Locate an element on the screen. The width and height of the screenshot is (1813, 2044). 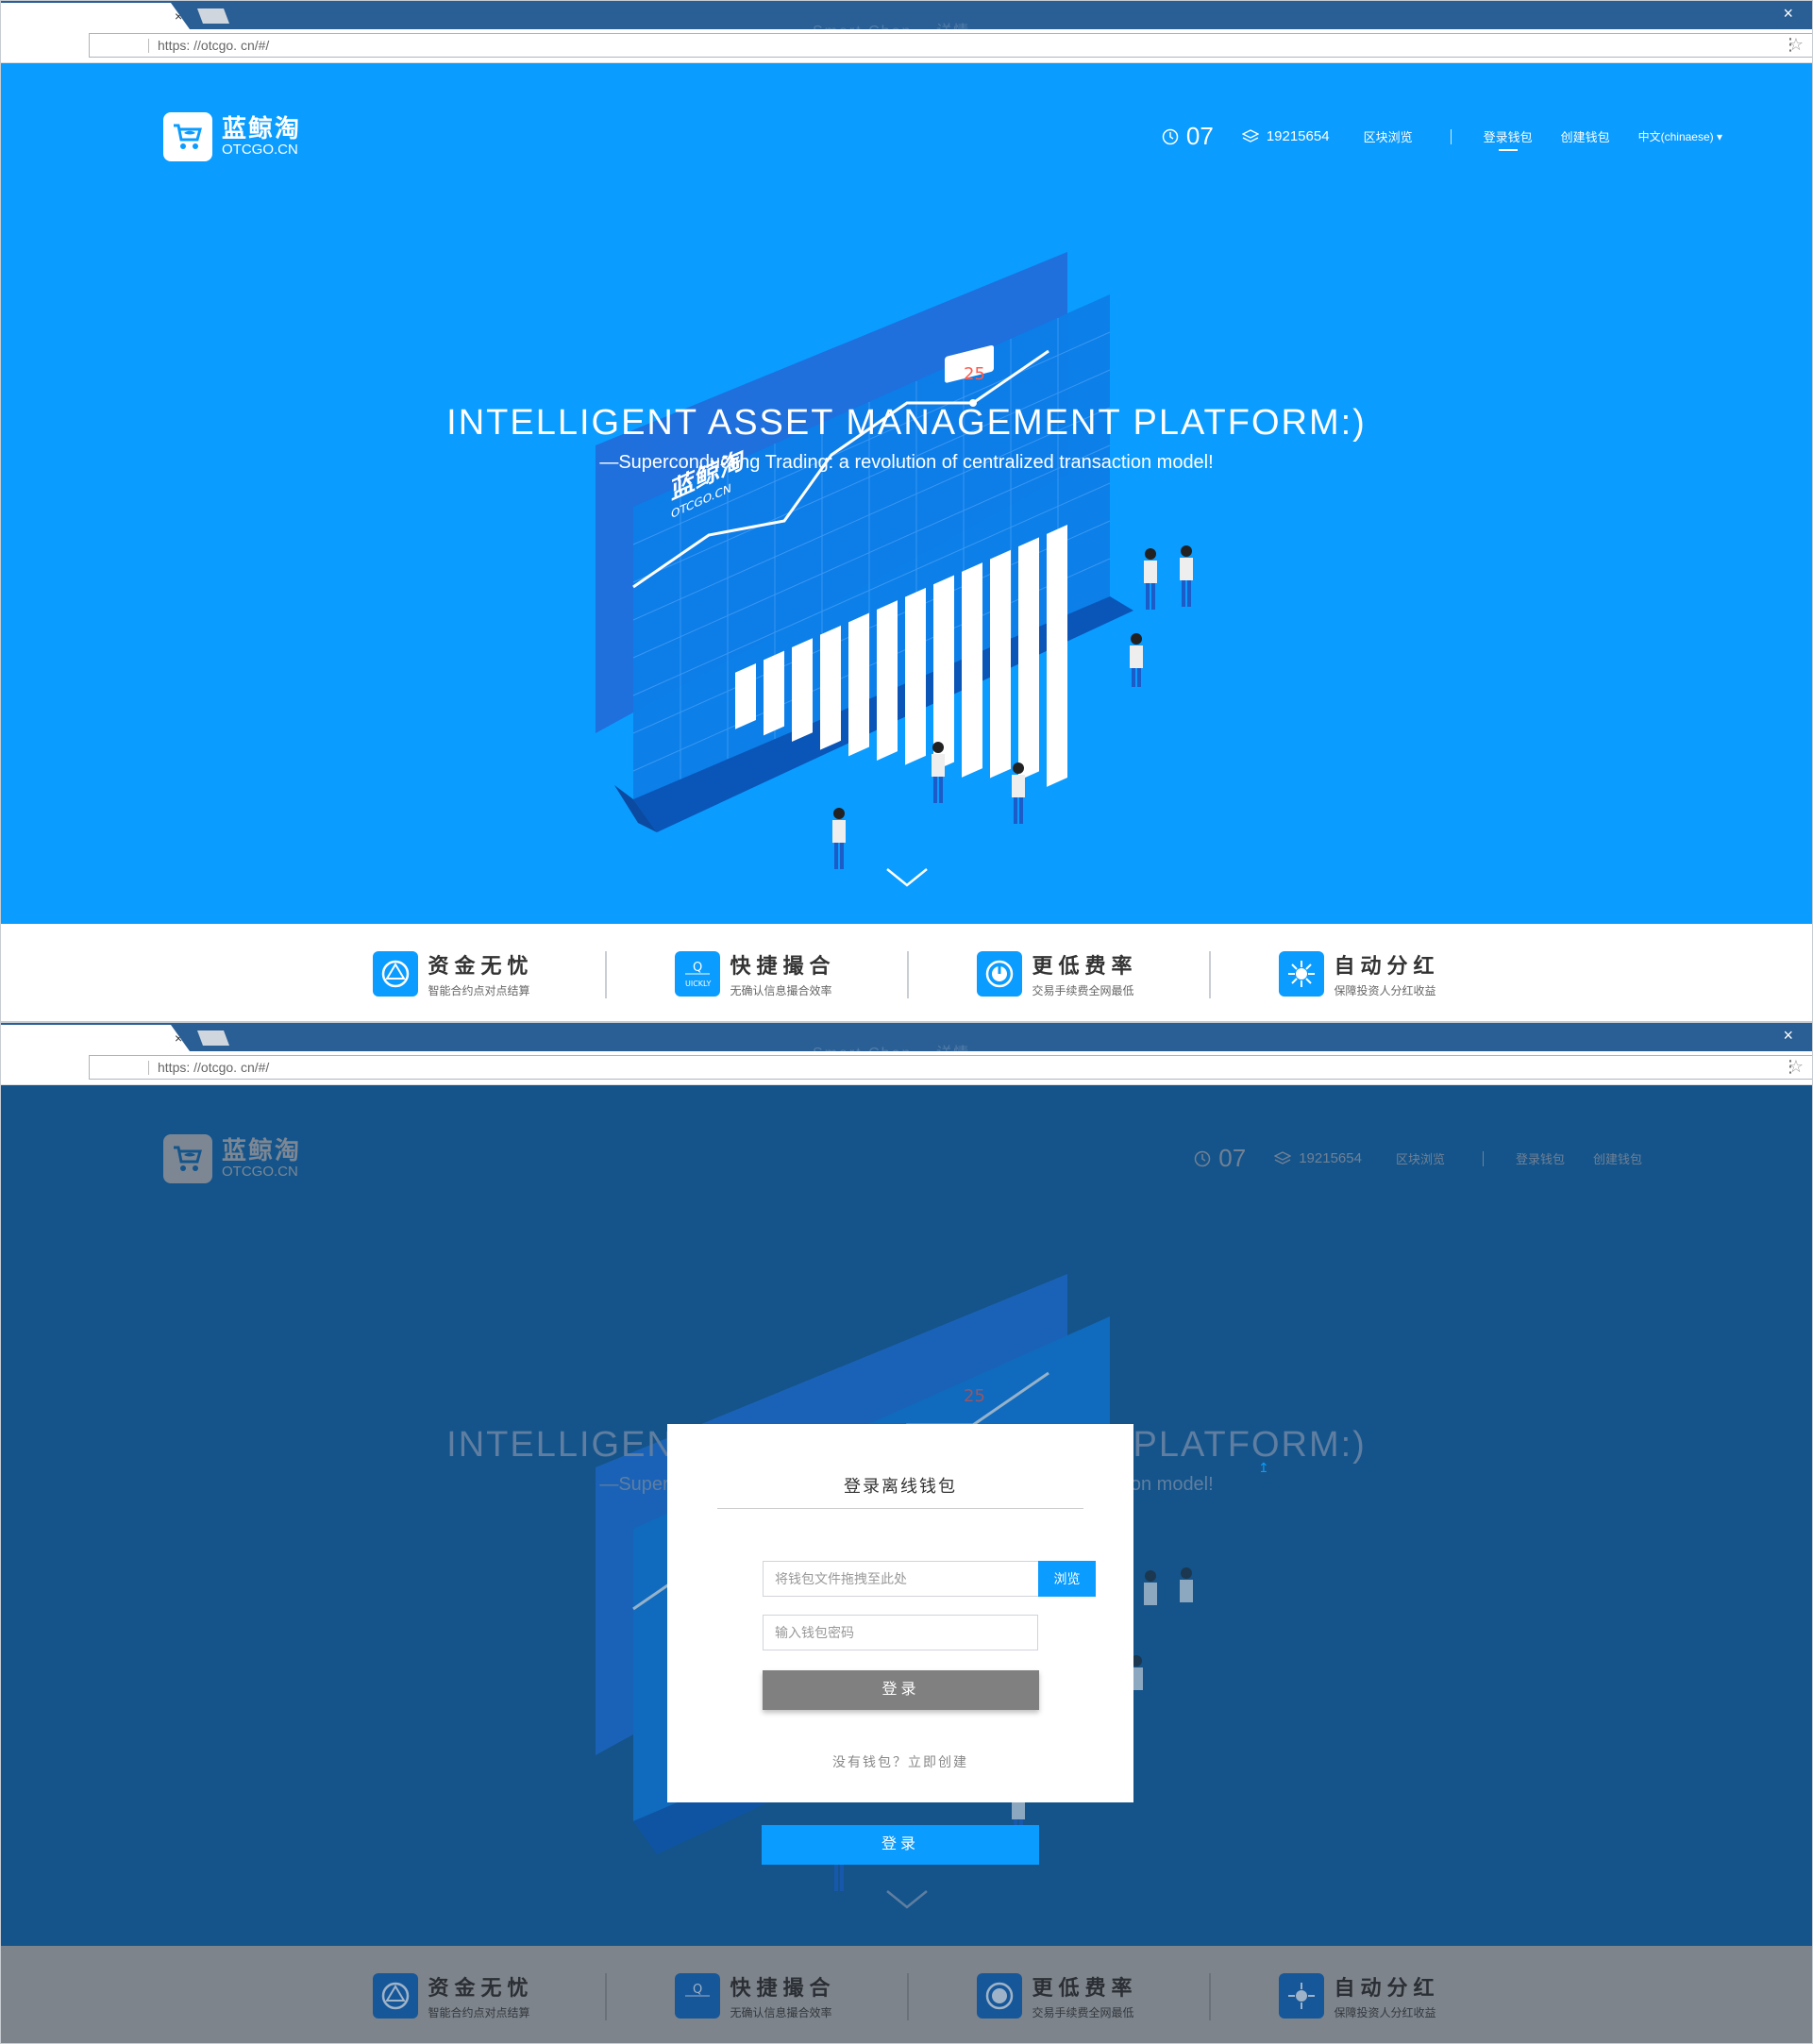
login-modal: 登录离线钱包 将钱包文件拖拽至此处 浏览 输入钱包密码 登录 没有钱包？立即创建 is located at coordinates (900, 1613).